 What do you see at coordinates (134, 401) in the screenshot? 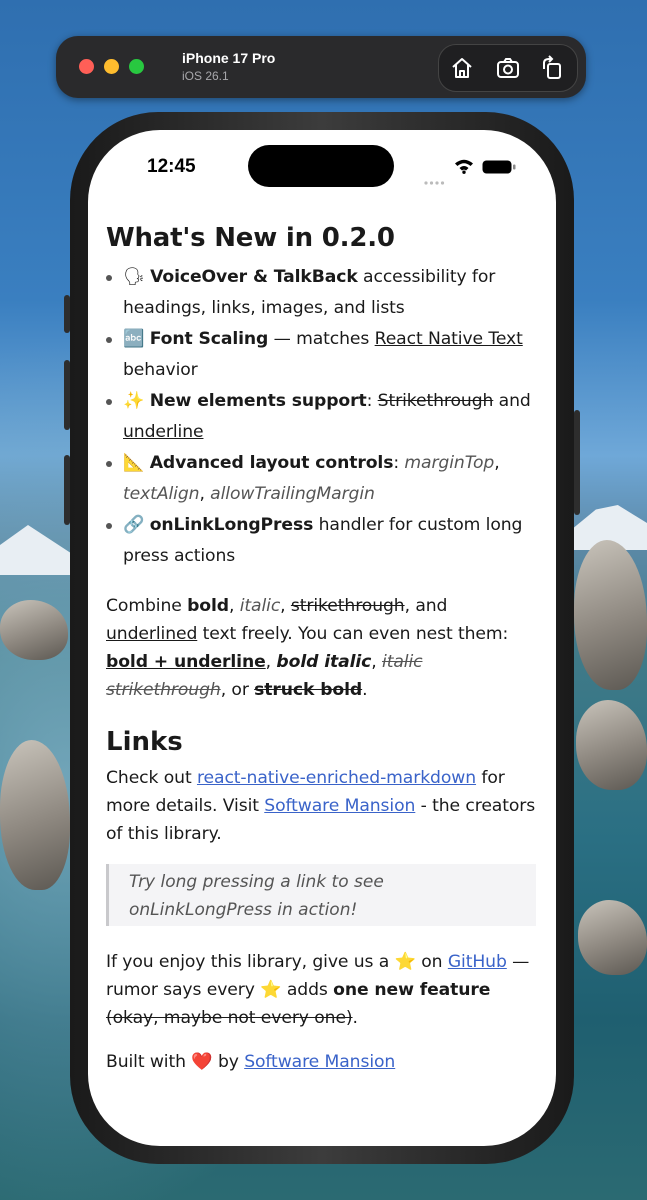
I see `sparkles-icon: ✨` at bounding box center [134, 401].